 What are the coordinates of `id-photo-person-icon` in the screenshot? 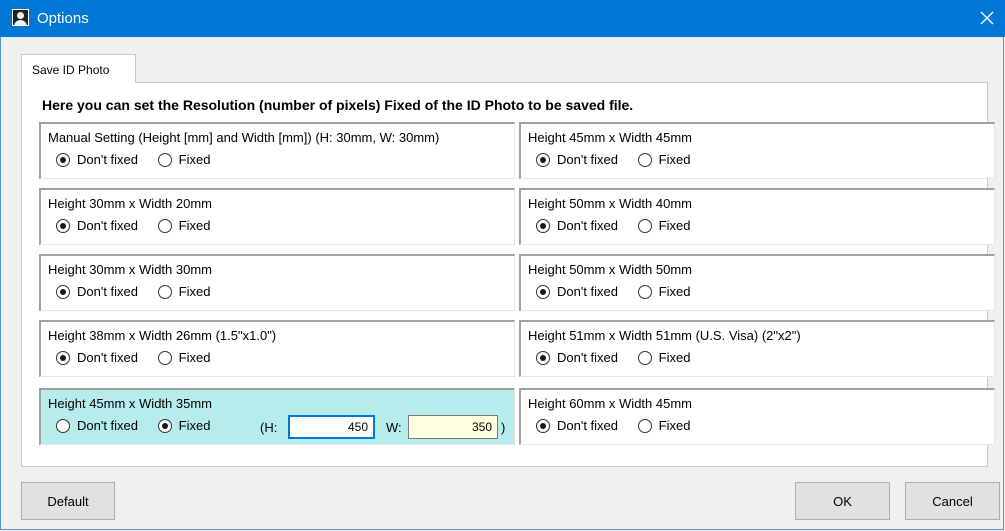 It's located at (20, 17).